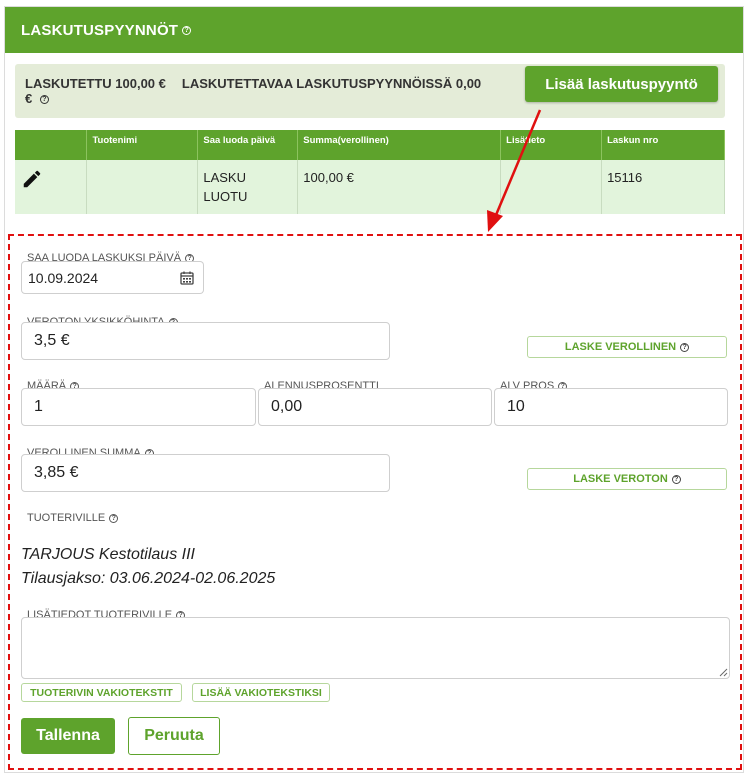 The image size is (748, 777). I want to click on cell-sum: 100,00 €, so click(399, 187).